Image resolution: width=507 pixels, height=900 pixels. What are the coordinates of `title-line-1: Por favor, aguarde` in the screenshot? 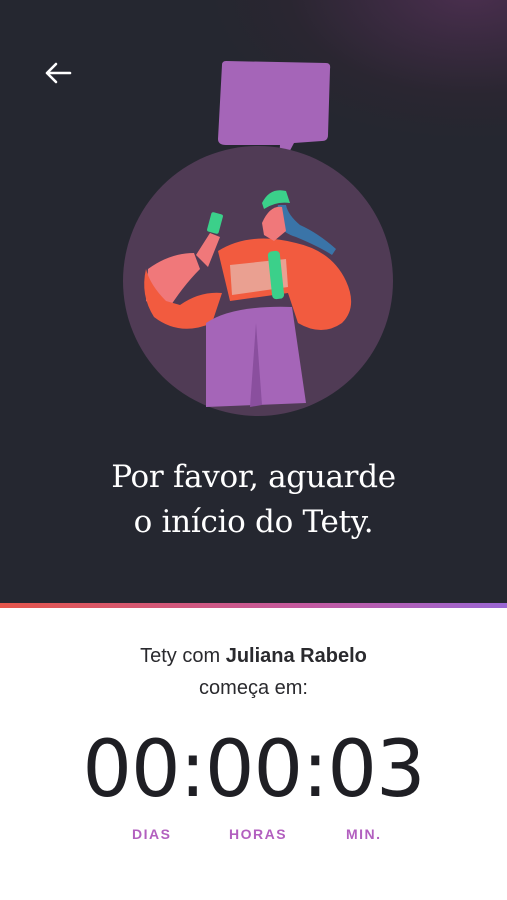 It's located at (253, 477).